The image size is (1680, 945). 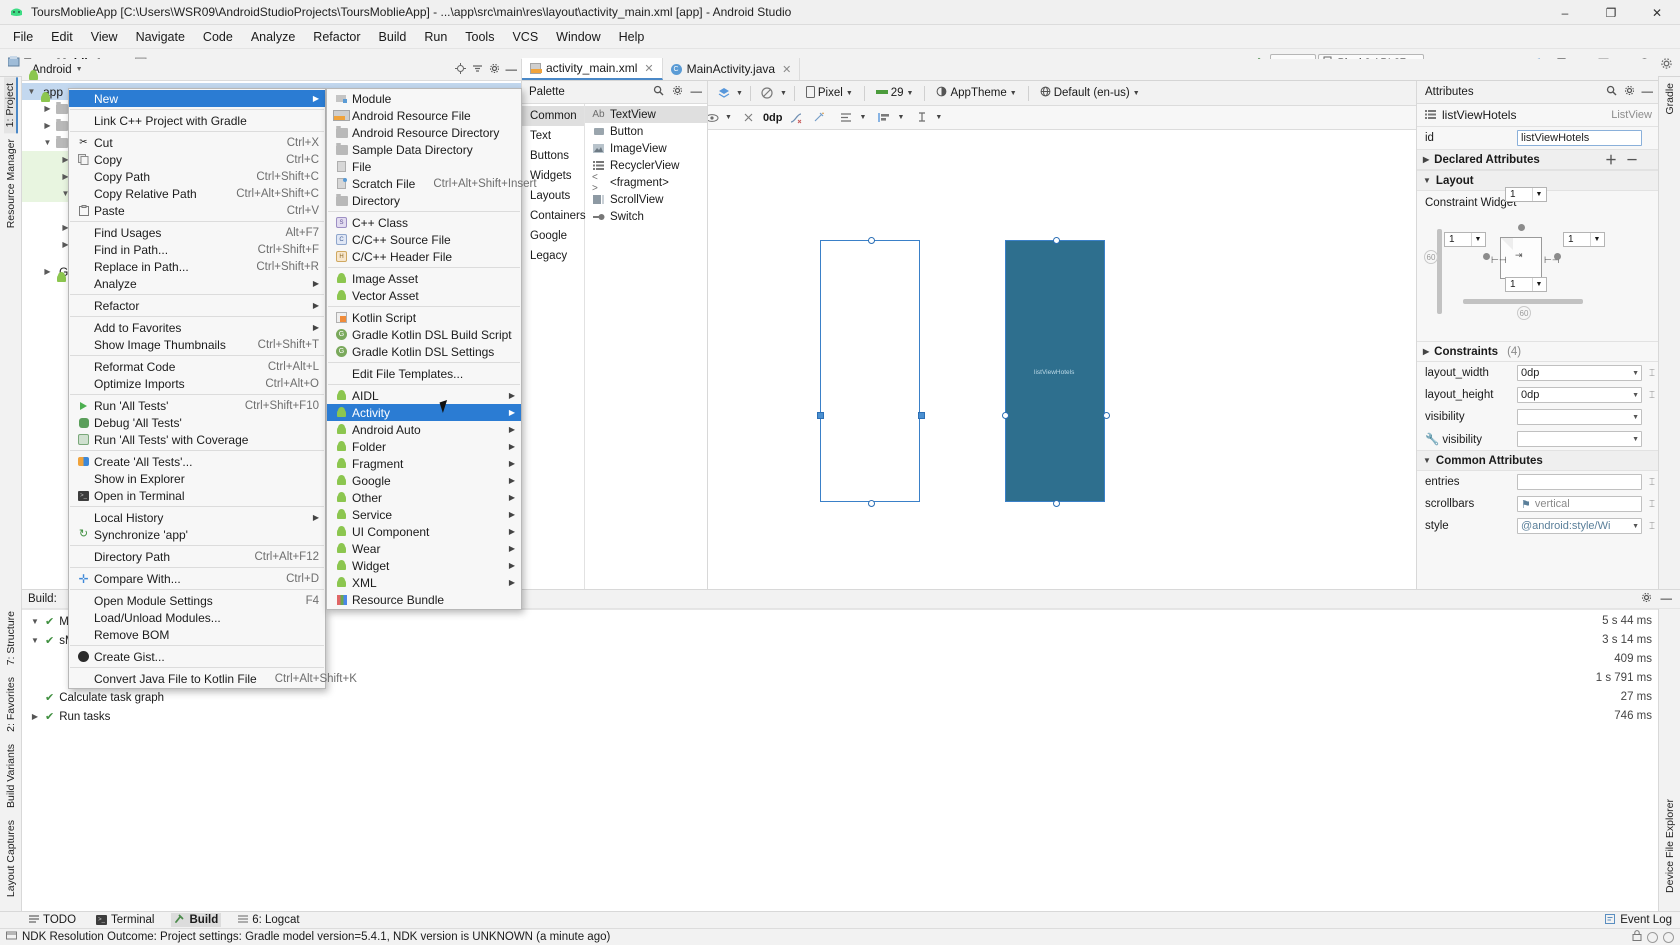 What do you see at coordinates (553, 156) in the screenshot?
I see `palette-category-buttons: Buttons` at bounding box center [553, 156].